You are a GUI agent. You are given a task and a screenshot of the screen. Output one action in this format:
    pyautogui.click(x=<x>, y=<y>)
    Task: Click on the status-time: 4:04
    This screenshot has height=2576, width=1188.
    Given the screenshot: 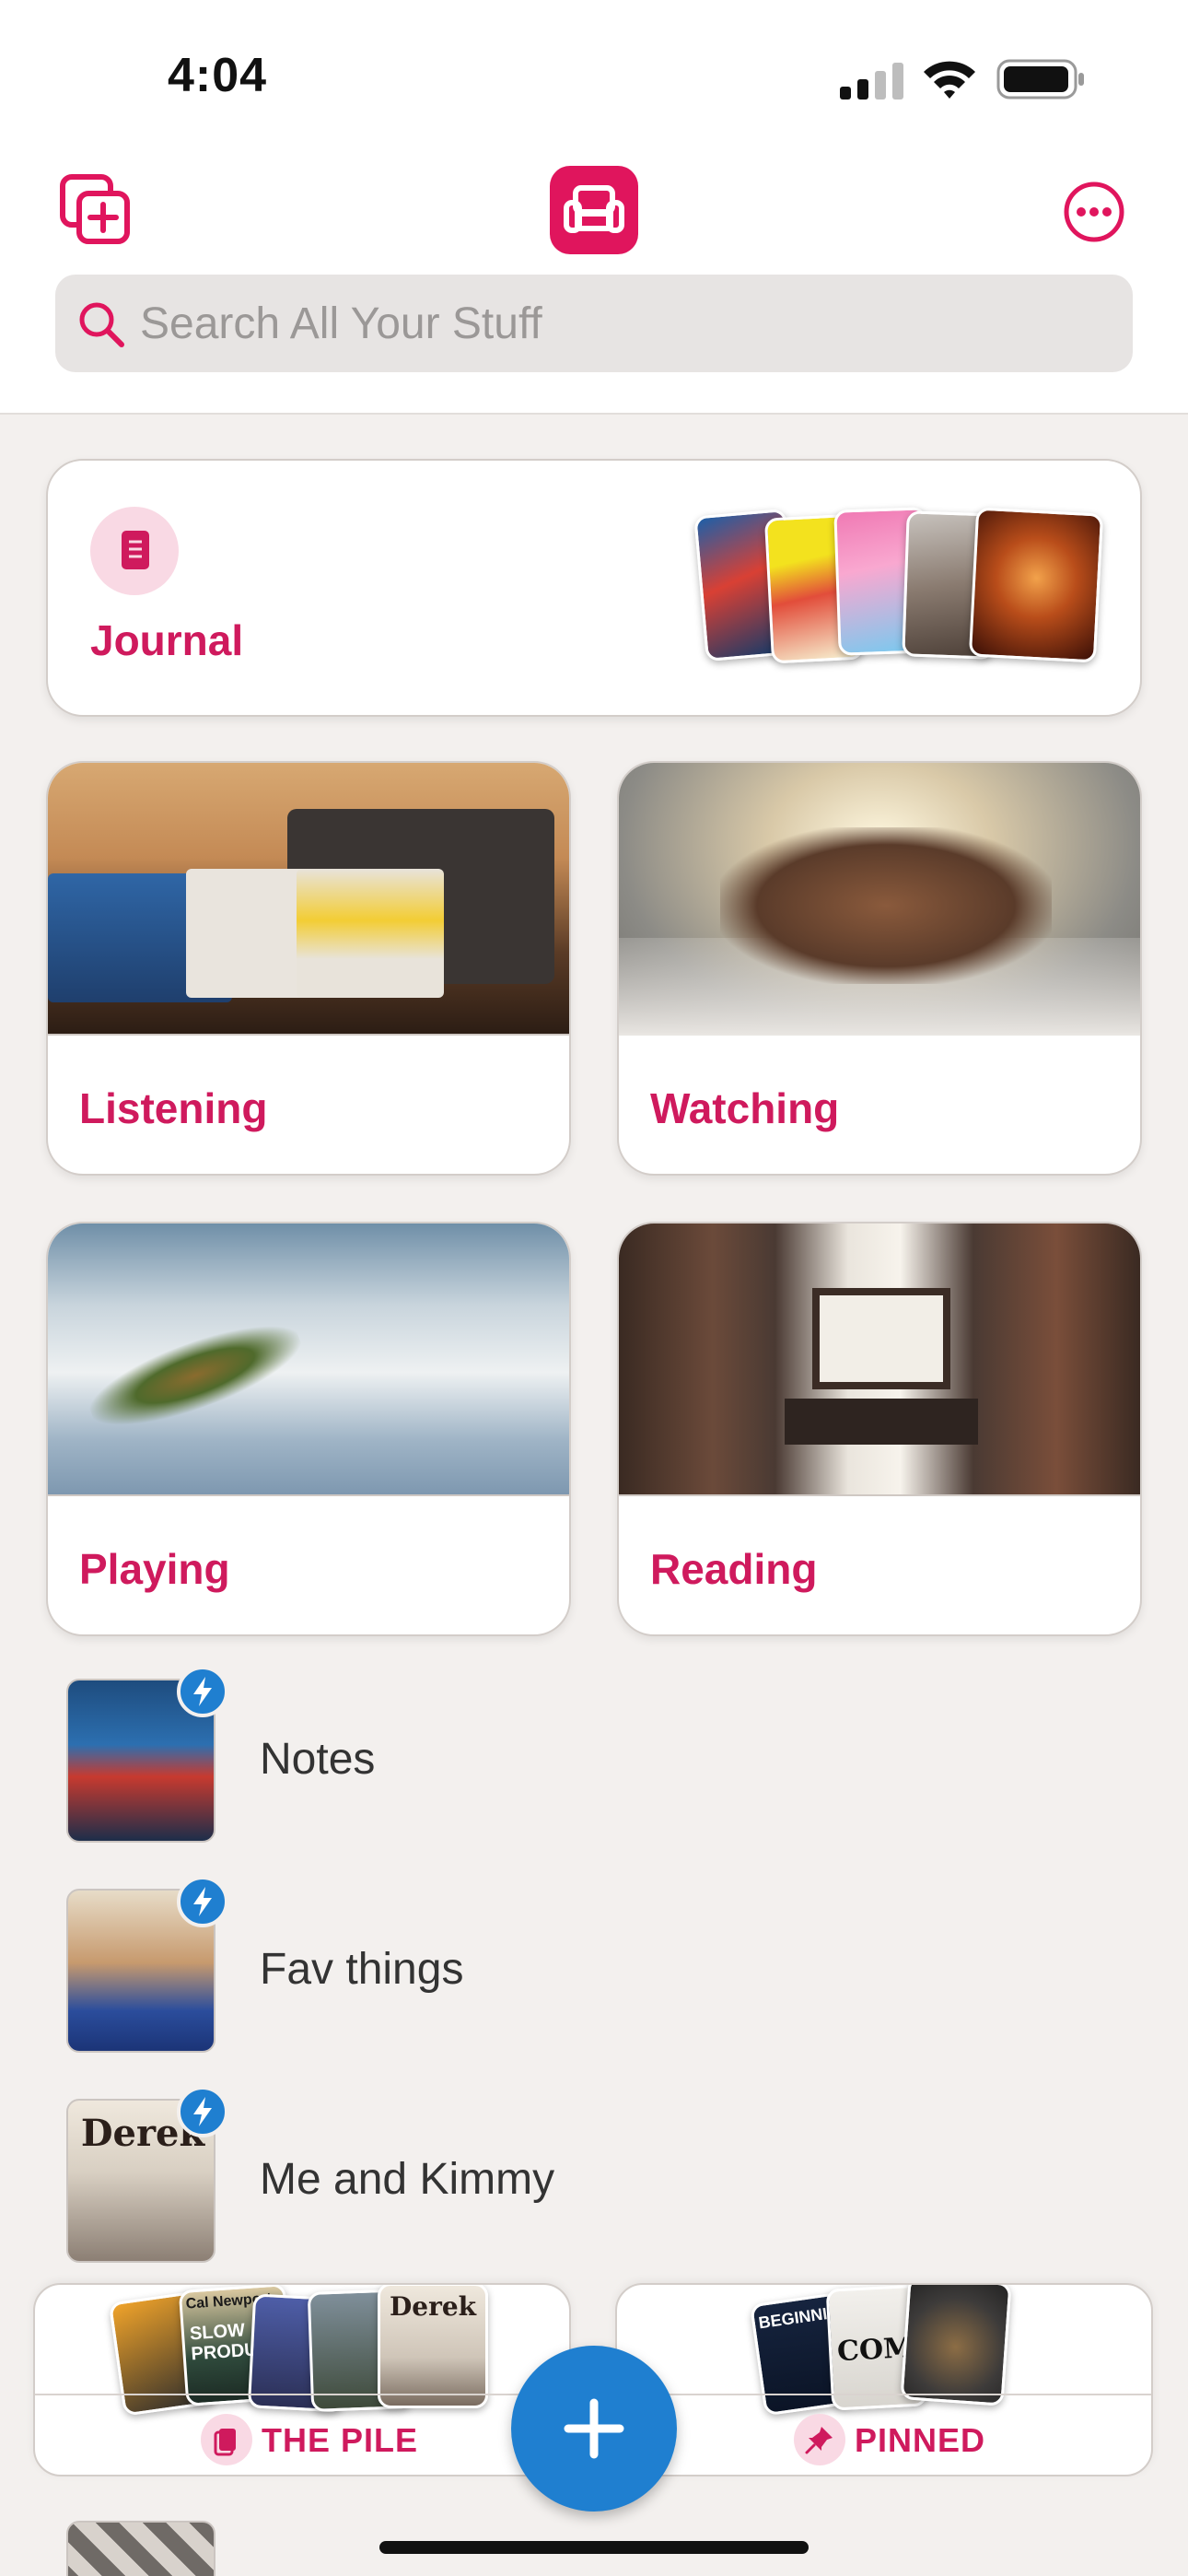 What is the action you would take?
    pyautogui.click(x=218, y=75)
    